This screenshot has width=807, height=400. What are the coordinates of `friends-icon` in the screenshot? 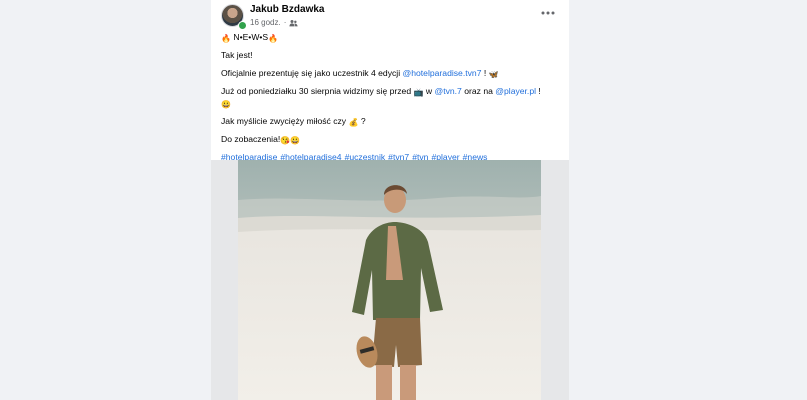 It's located at (293, 23).